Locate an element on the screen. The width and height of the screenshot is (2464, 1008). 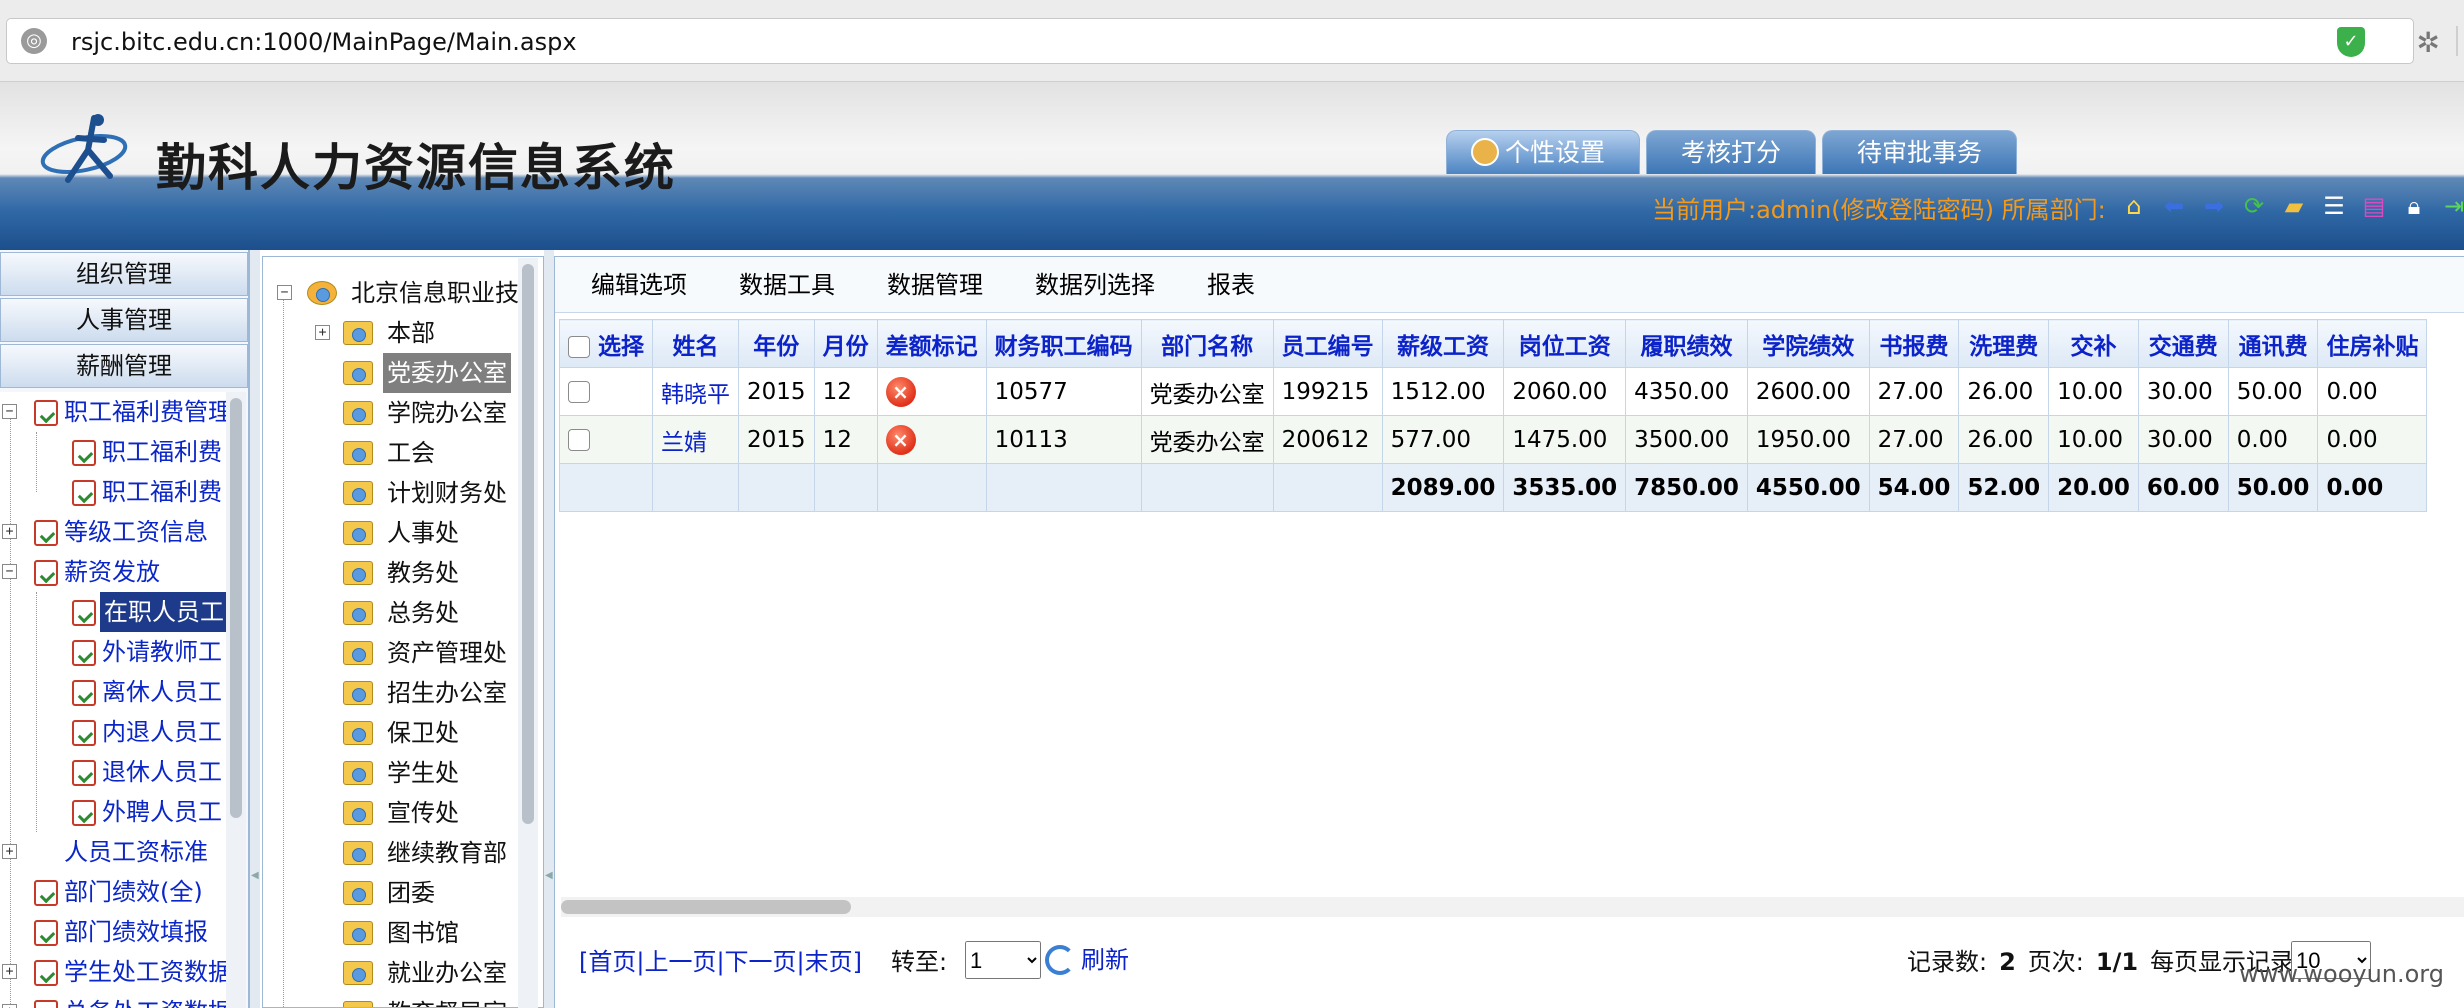
dept-item: 学生处 is located at coordinates (403, 773).